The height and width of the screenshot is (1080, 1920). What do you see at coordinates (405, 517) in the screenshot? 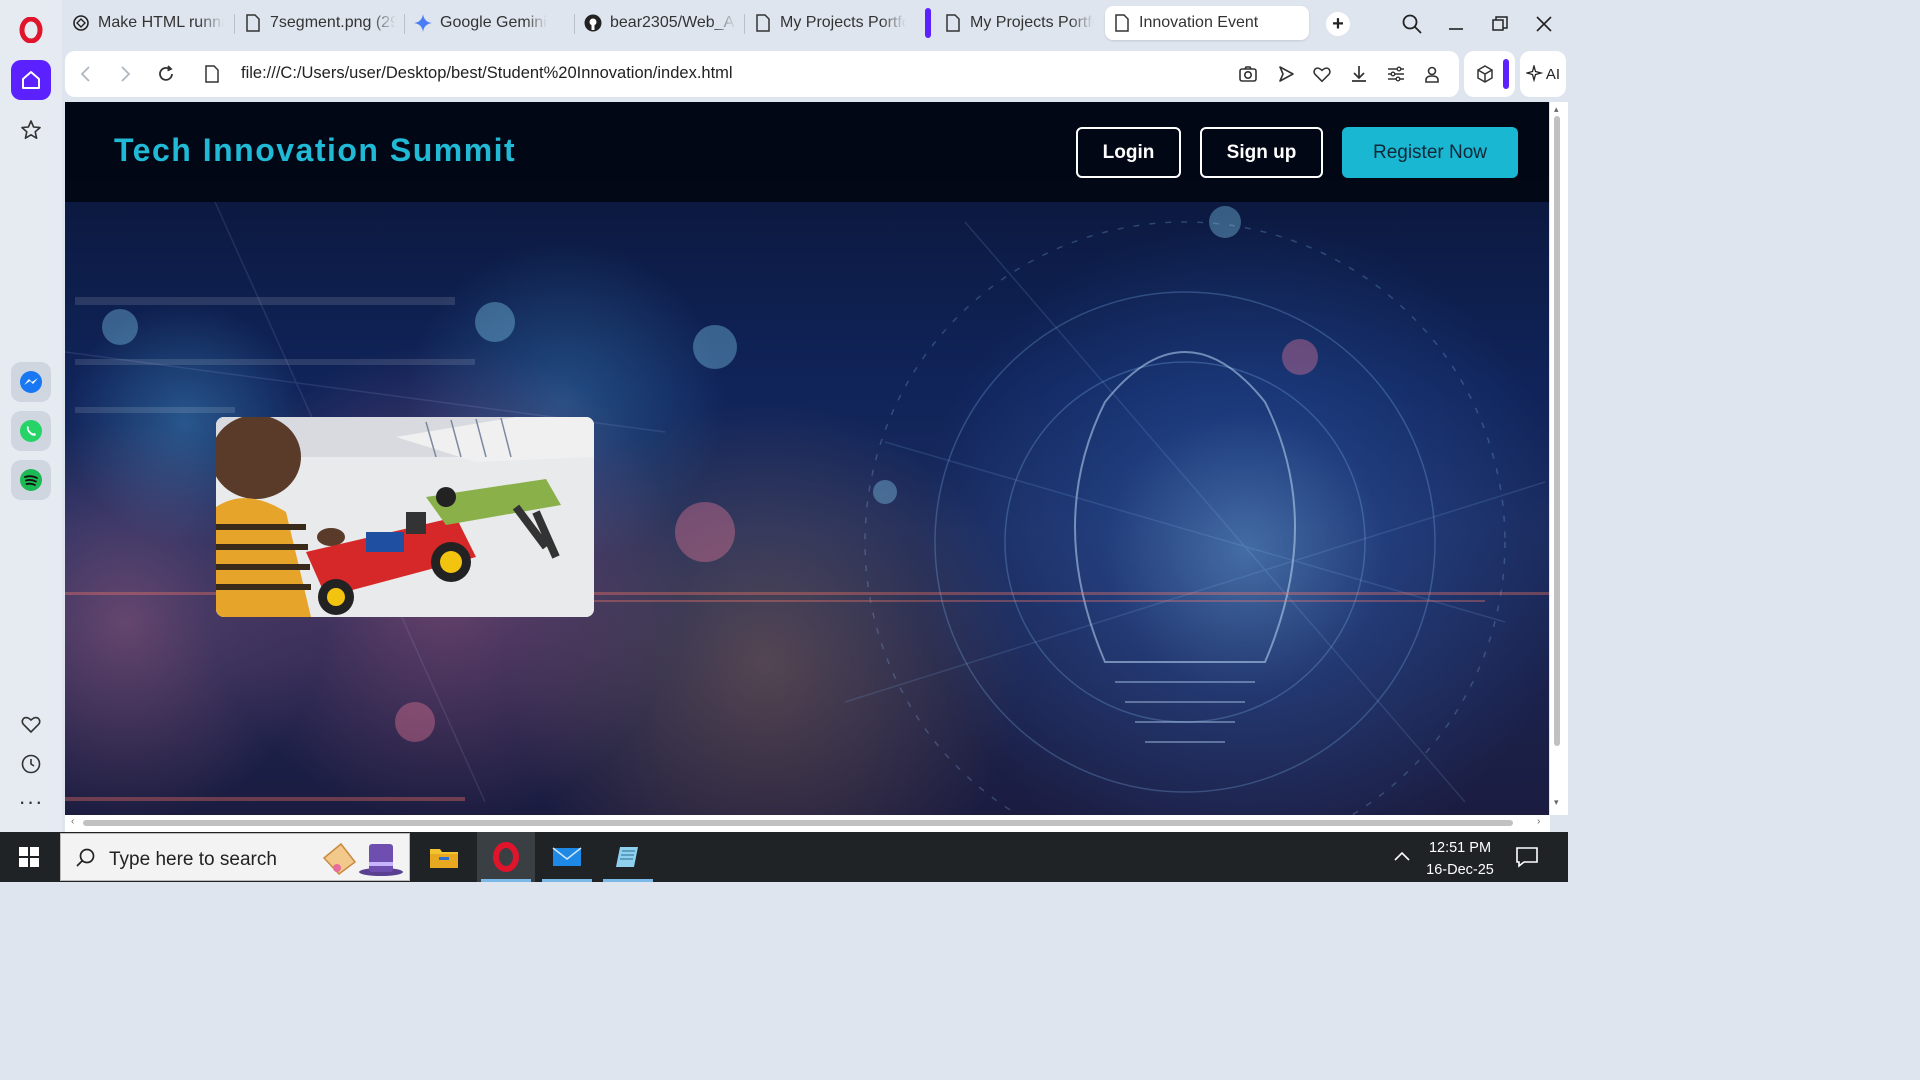
I see `robotics-kids-photo` at bounding box center [405, 517].